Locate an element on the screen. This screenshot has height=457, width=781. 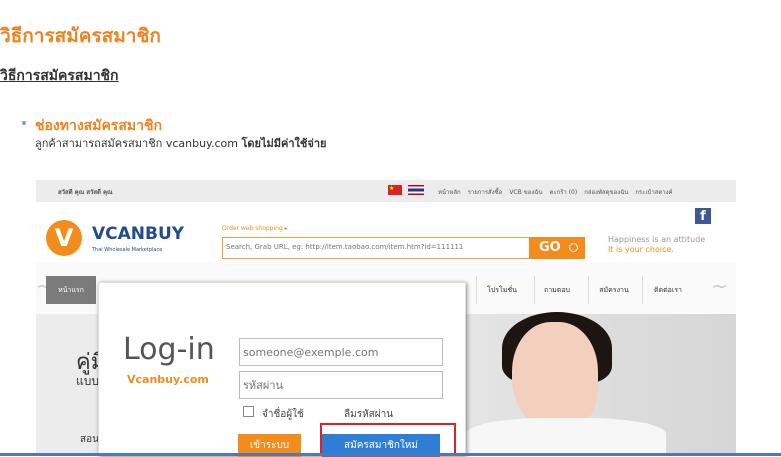
remember-label: จำชื่อผู้ใช้ is located at coordinates (283, 414).